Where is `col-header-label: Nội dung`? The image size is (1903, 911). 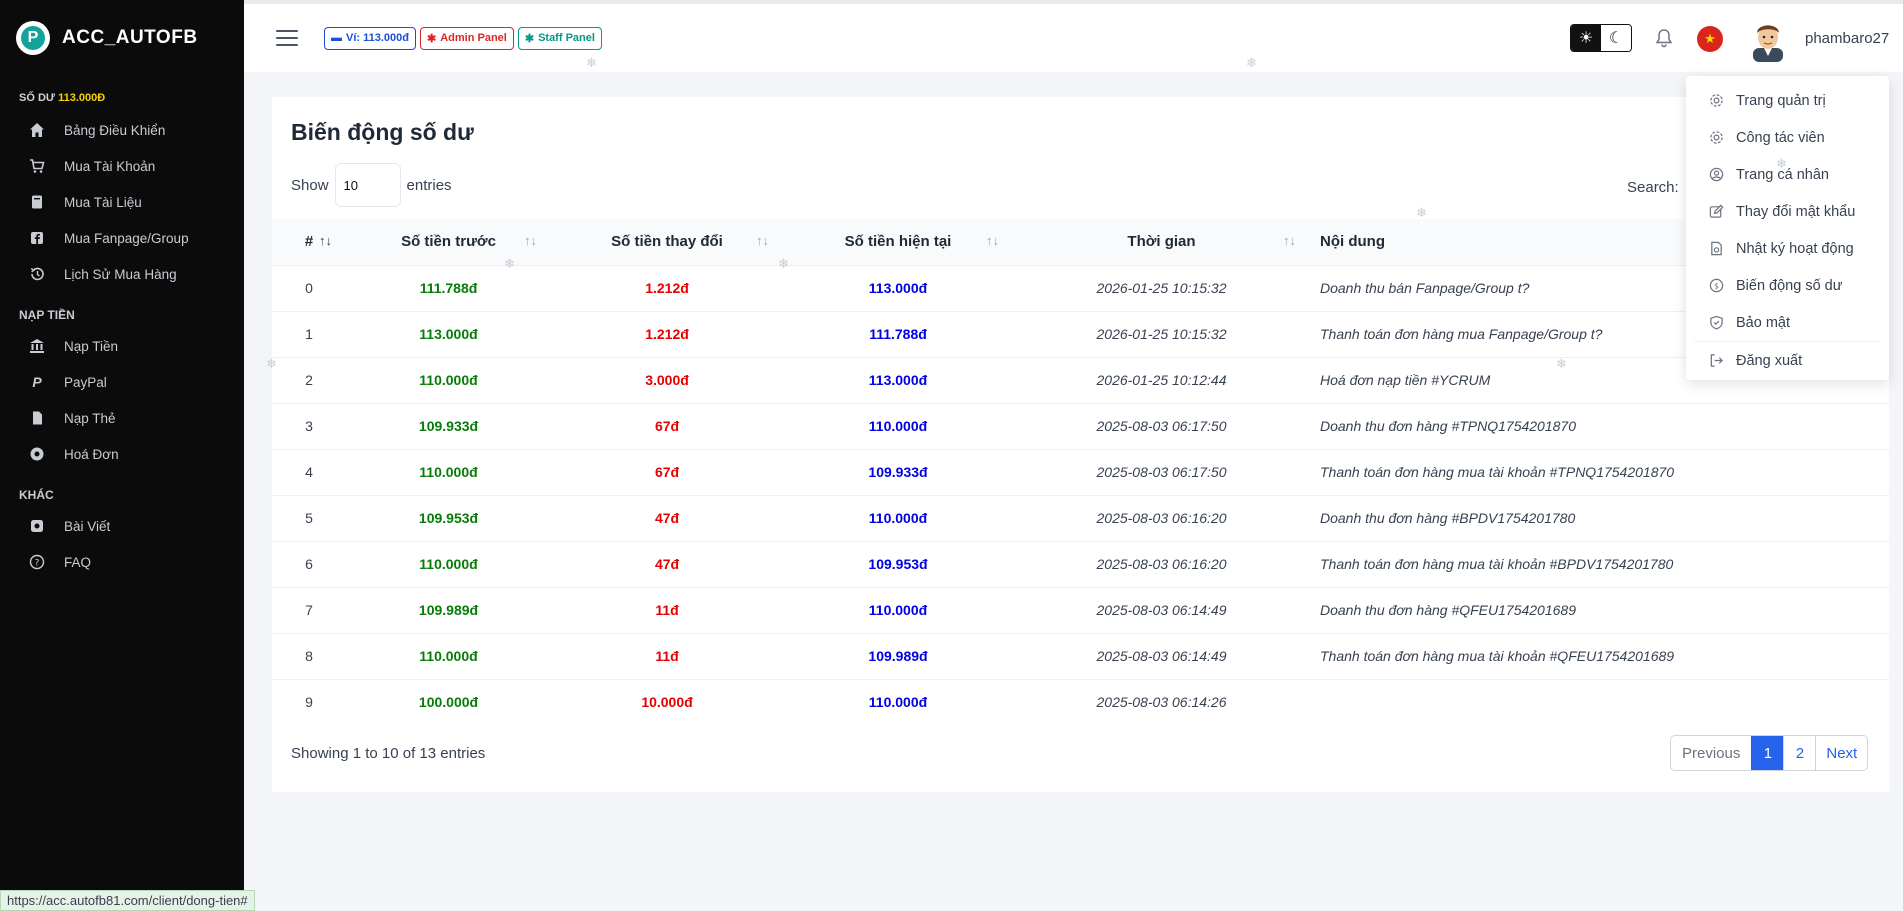
col-header-label: Nội dung is located at coordinates (1352, 242).